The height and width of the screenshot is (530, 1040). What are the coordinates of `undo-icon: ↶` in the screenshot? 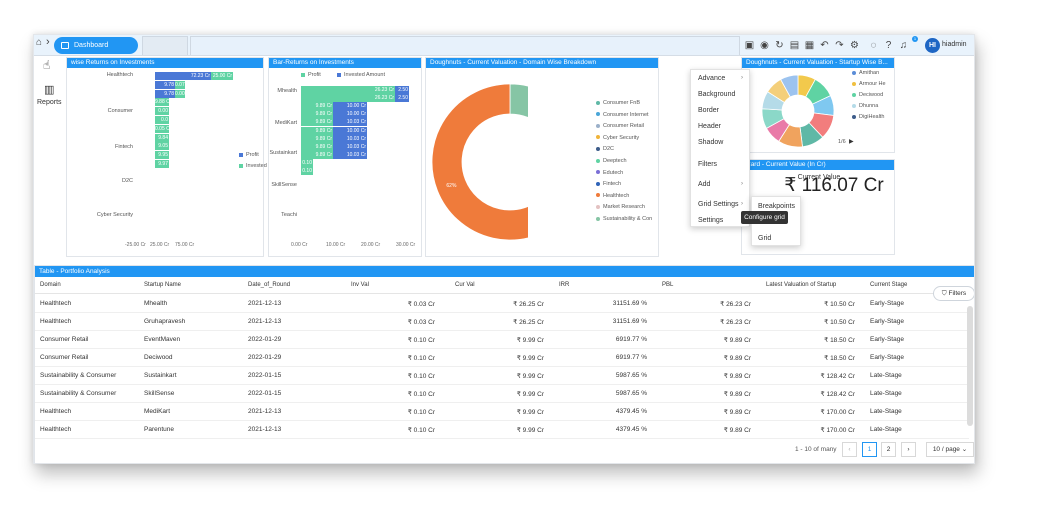 It's located at (824, 45).